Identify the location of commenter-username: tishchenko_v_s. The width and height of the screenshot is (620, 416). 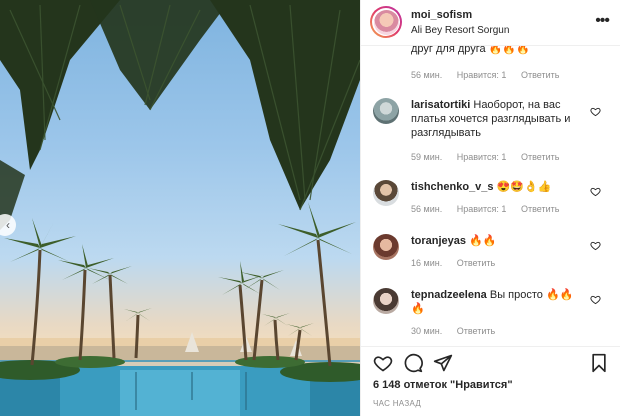
(452, 187).